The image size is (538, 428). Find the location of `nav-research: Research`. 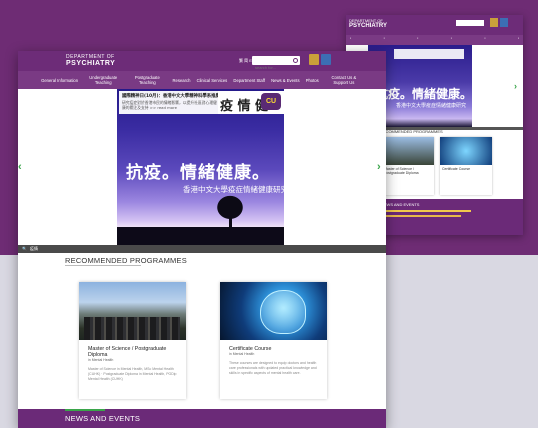

nav-research: Research is located at coordinates (182, 80).